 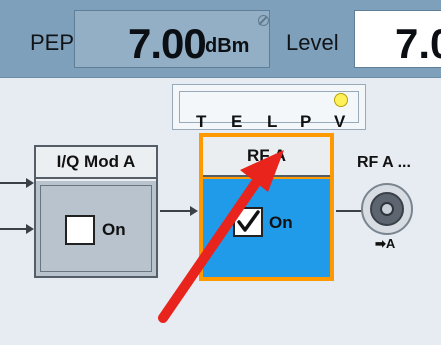 What do you see at coordinates (221, 236) in the screenshot?
I see `annotation-arrow-icon` at bounding box center [221, 236].